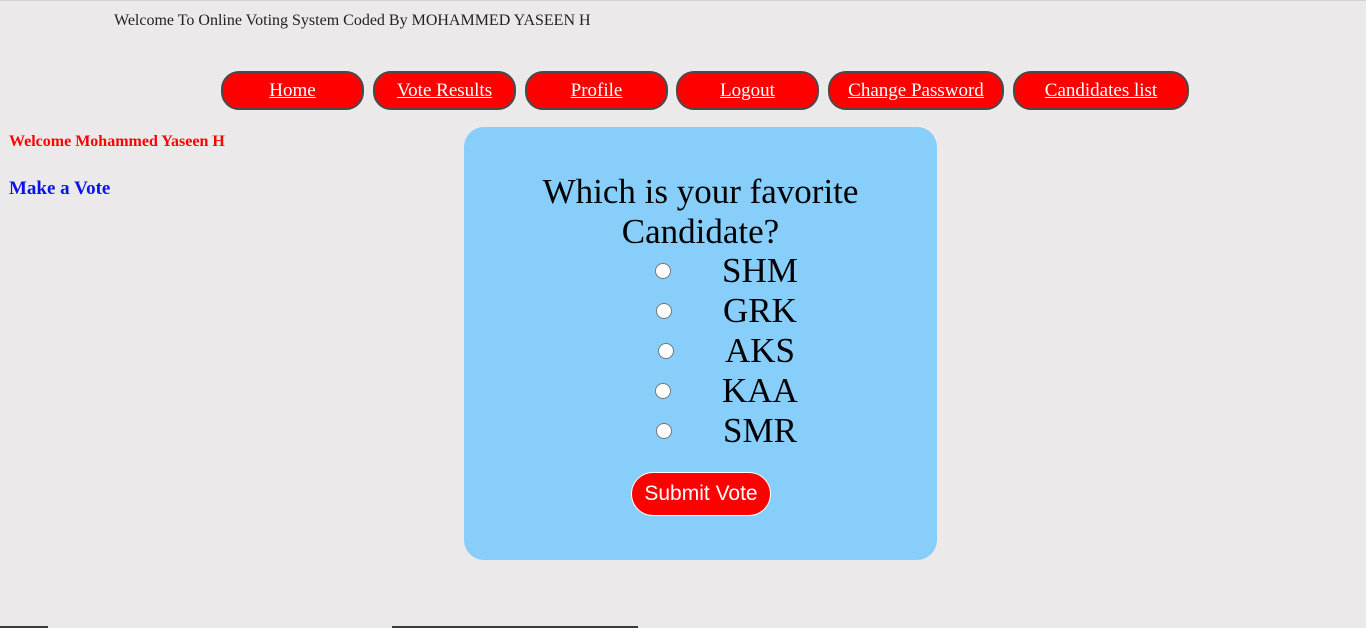 The height and width of the screenshot is (628, 1366). I want to click on poll-question-line-2: Candidate?, so click(700, 231).